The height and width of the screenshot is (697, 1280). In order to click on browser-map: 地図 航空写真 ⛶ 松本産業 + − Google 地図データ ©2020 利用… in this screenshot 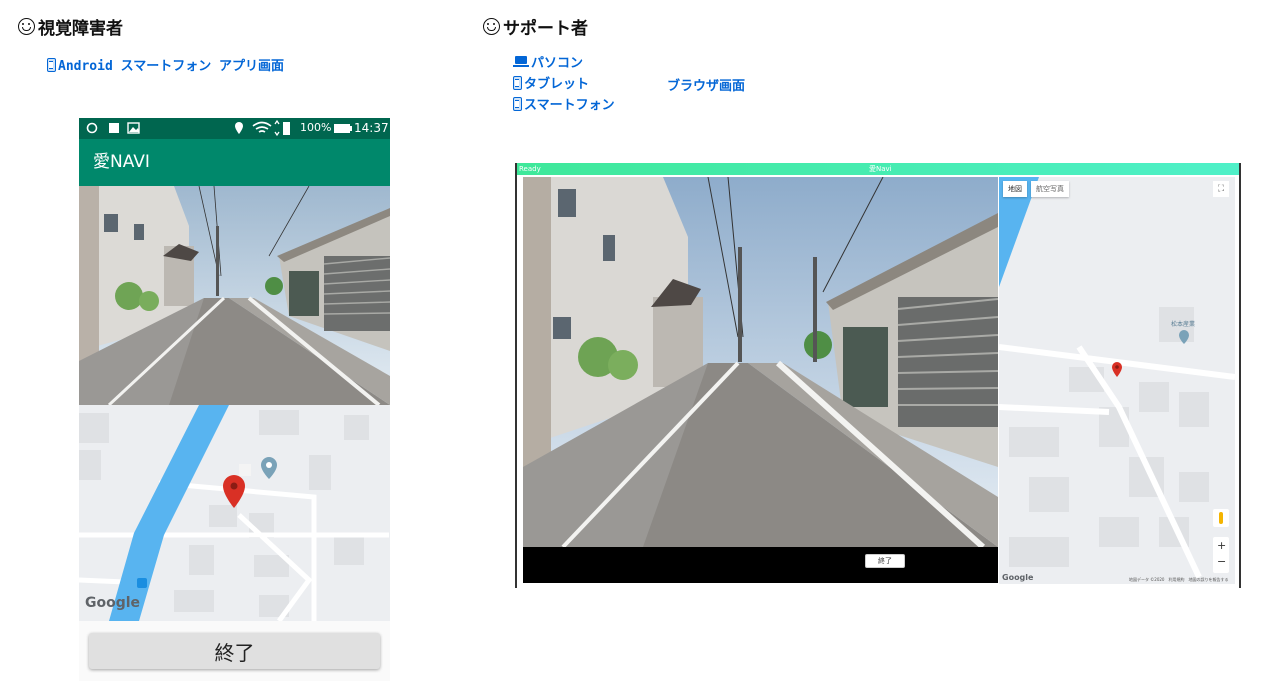, I will do `click(1117, 380)`.